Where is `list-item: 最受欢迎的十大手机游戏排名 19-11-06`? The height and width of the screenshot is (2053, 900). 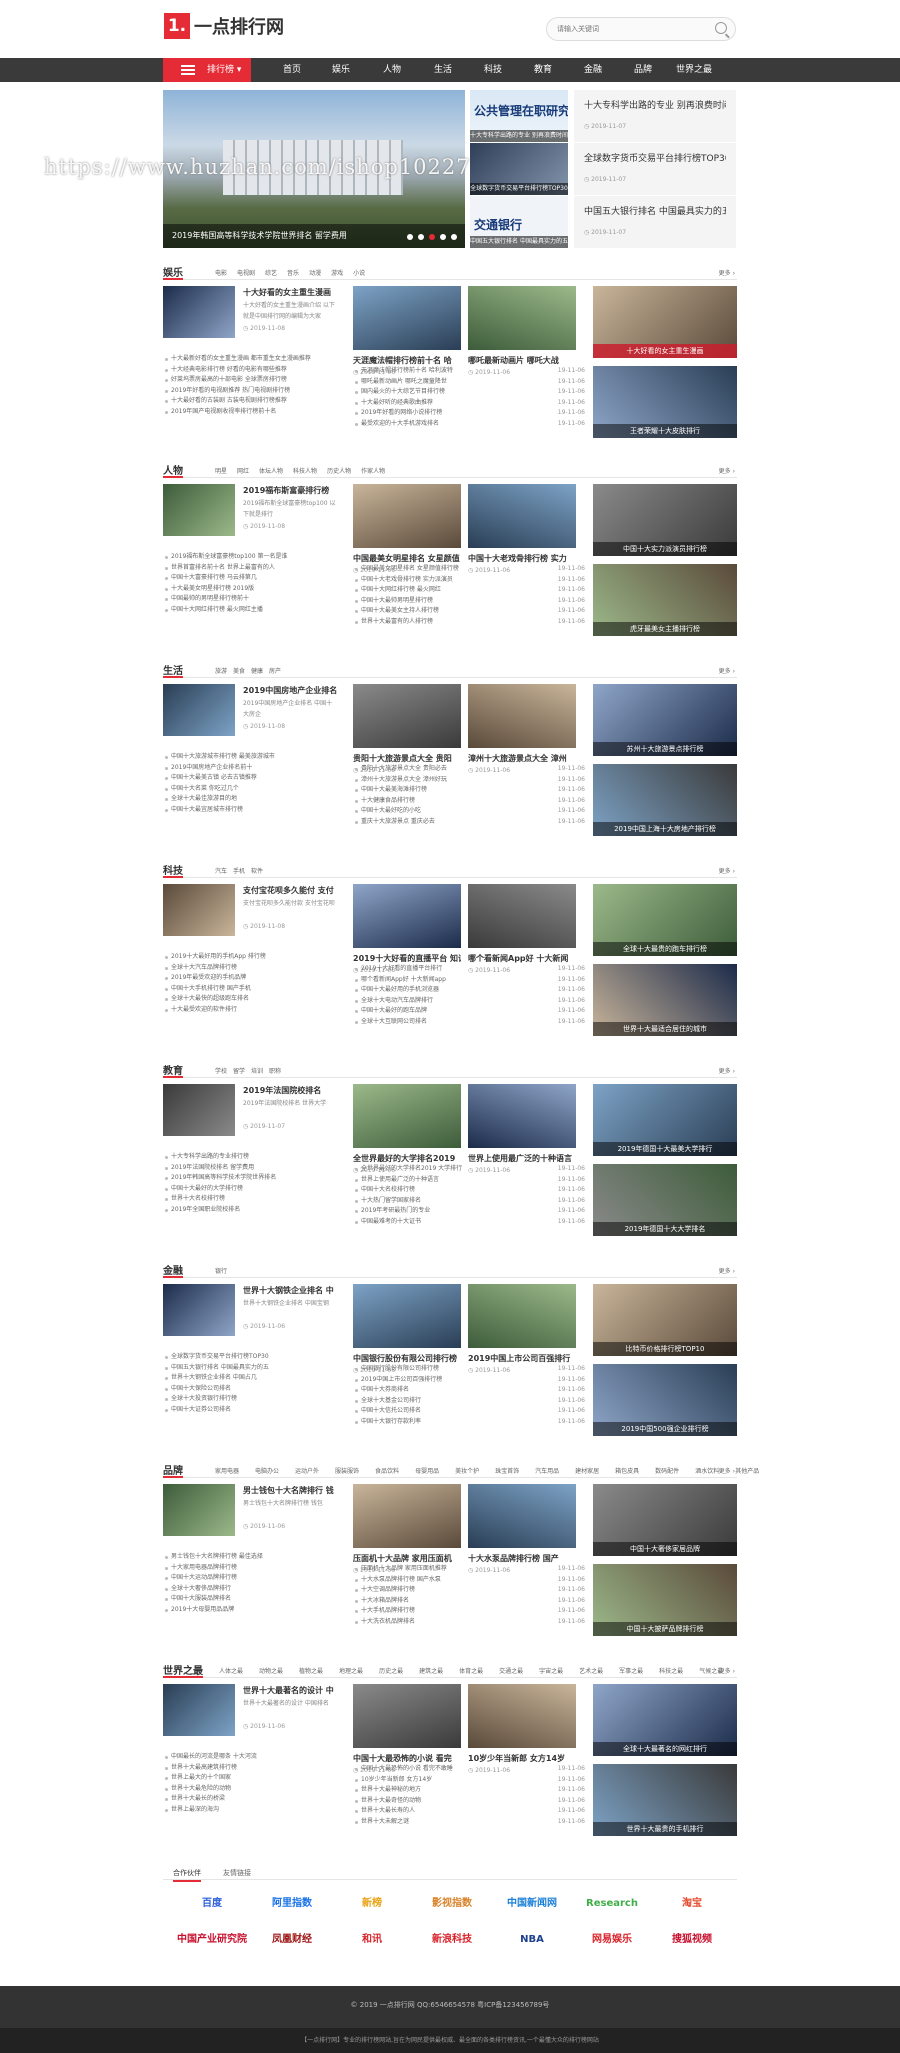
list-item: 最受欢迎的十大手机游戏排名 19-11-06 is located at coordinates (469, 423).